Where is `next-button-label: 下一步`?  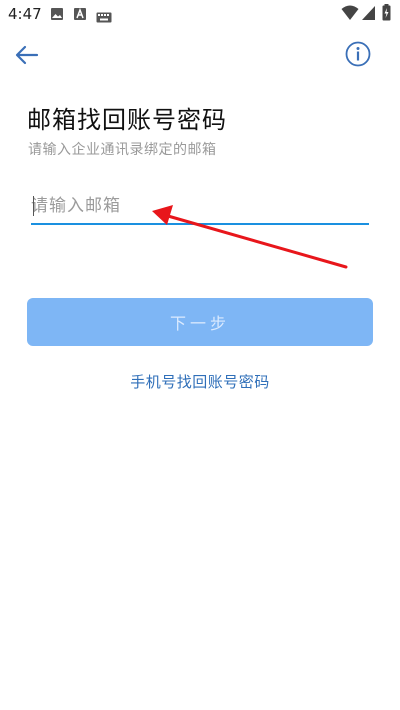 next-button-label: 下一步 is located at coordinates (199, 323).